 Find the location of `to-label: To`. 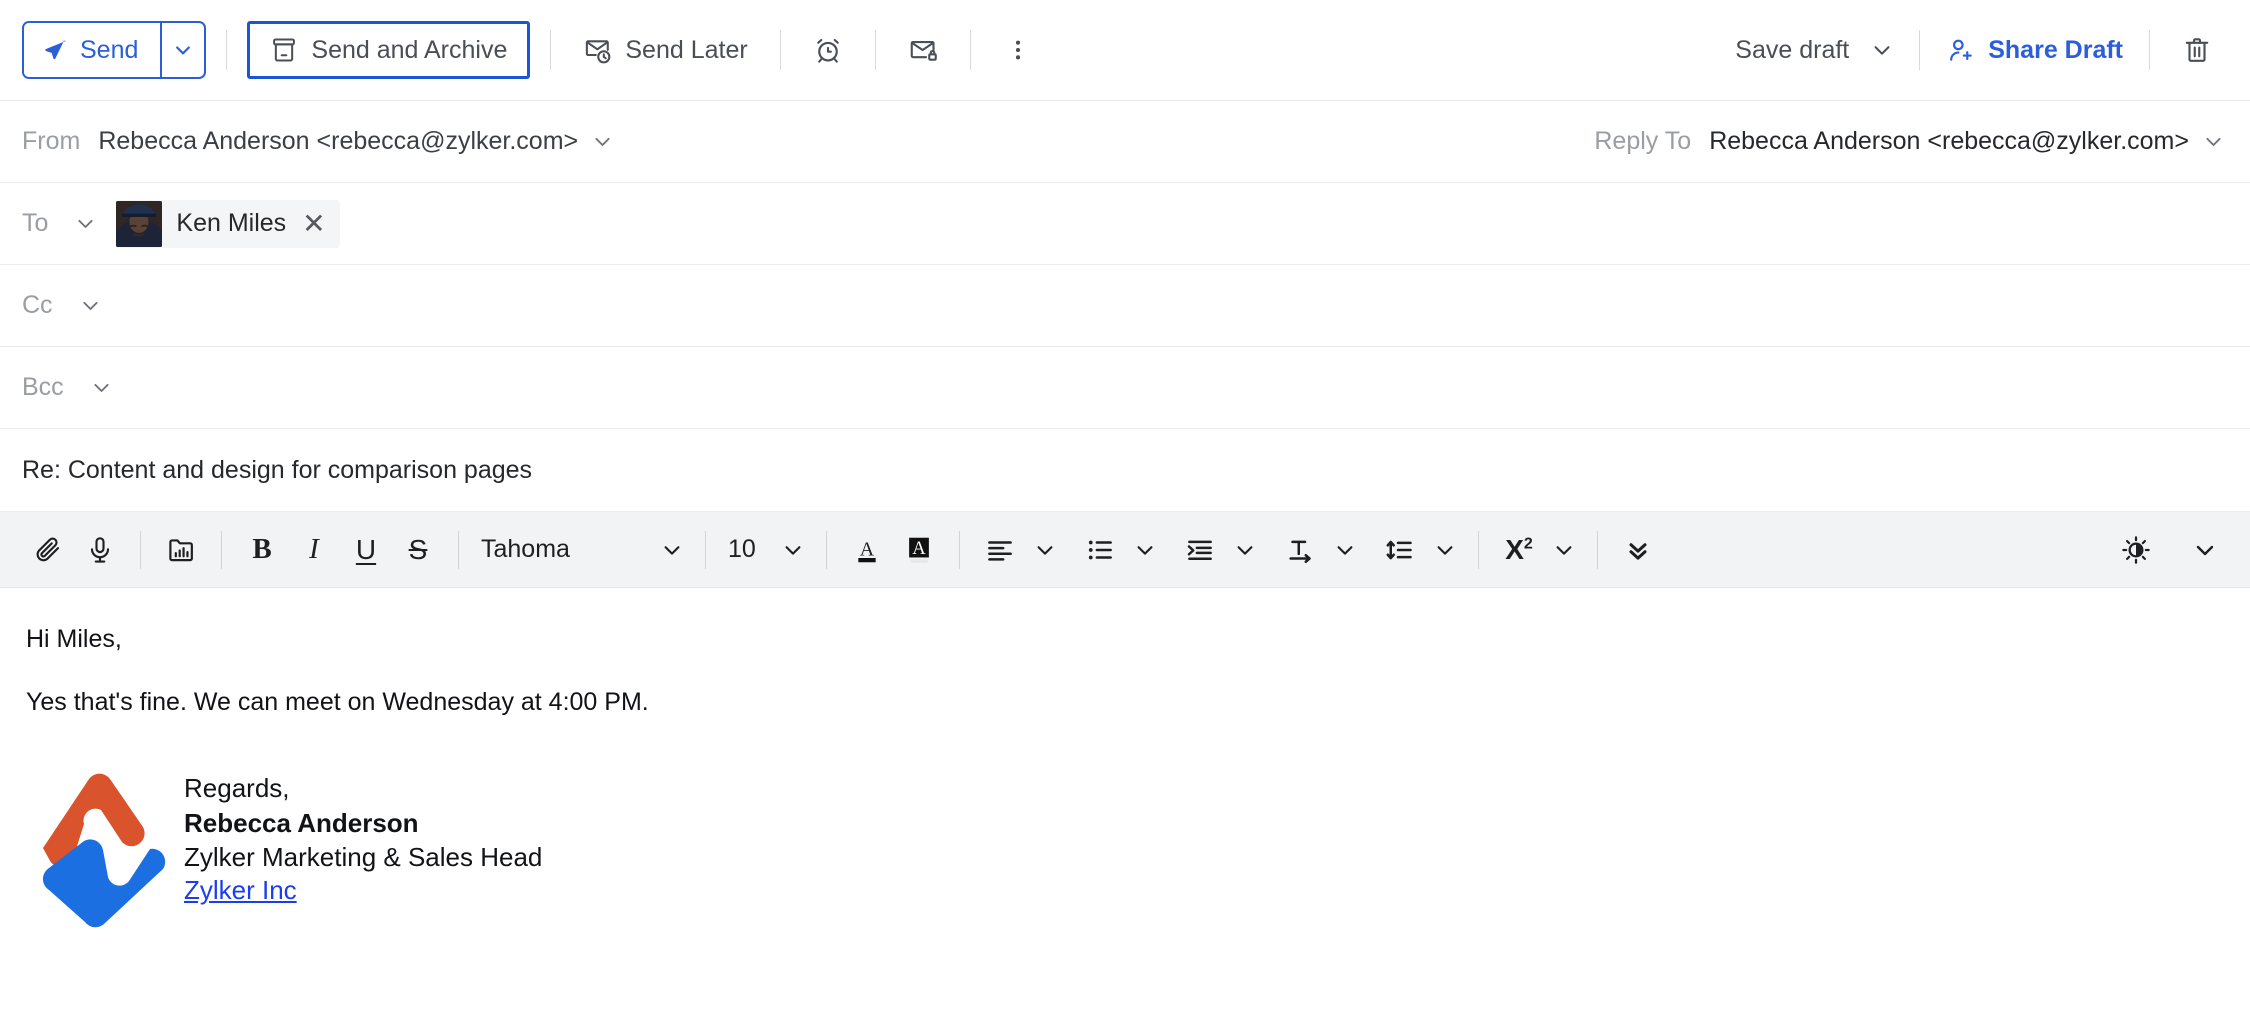

to-label: To is located at coordinates (35, 223).